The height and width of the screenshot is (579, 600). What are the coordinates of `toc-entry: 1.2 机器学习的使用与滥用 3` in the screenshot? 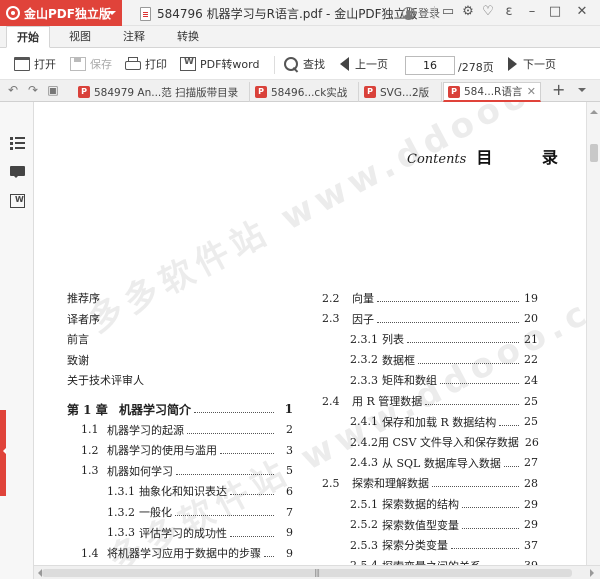 It's located at (187, 450).